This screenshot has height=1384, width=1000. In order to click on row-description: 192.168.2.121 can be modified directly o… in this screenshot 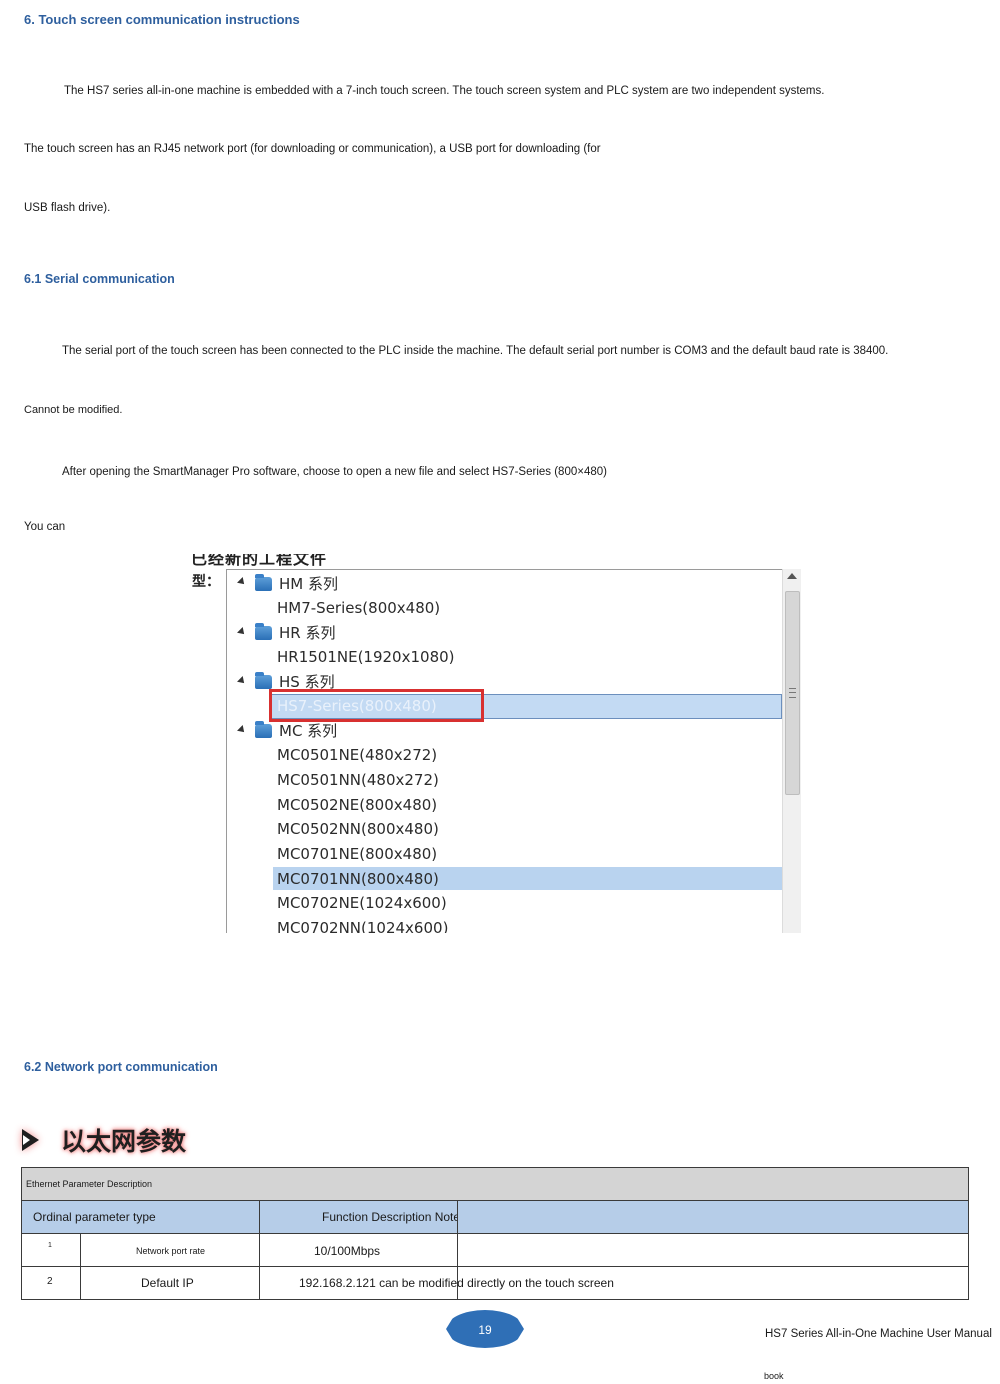, I will do `click(456, 1283)`.